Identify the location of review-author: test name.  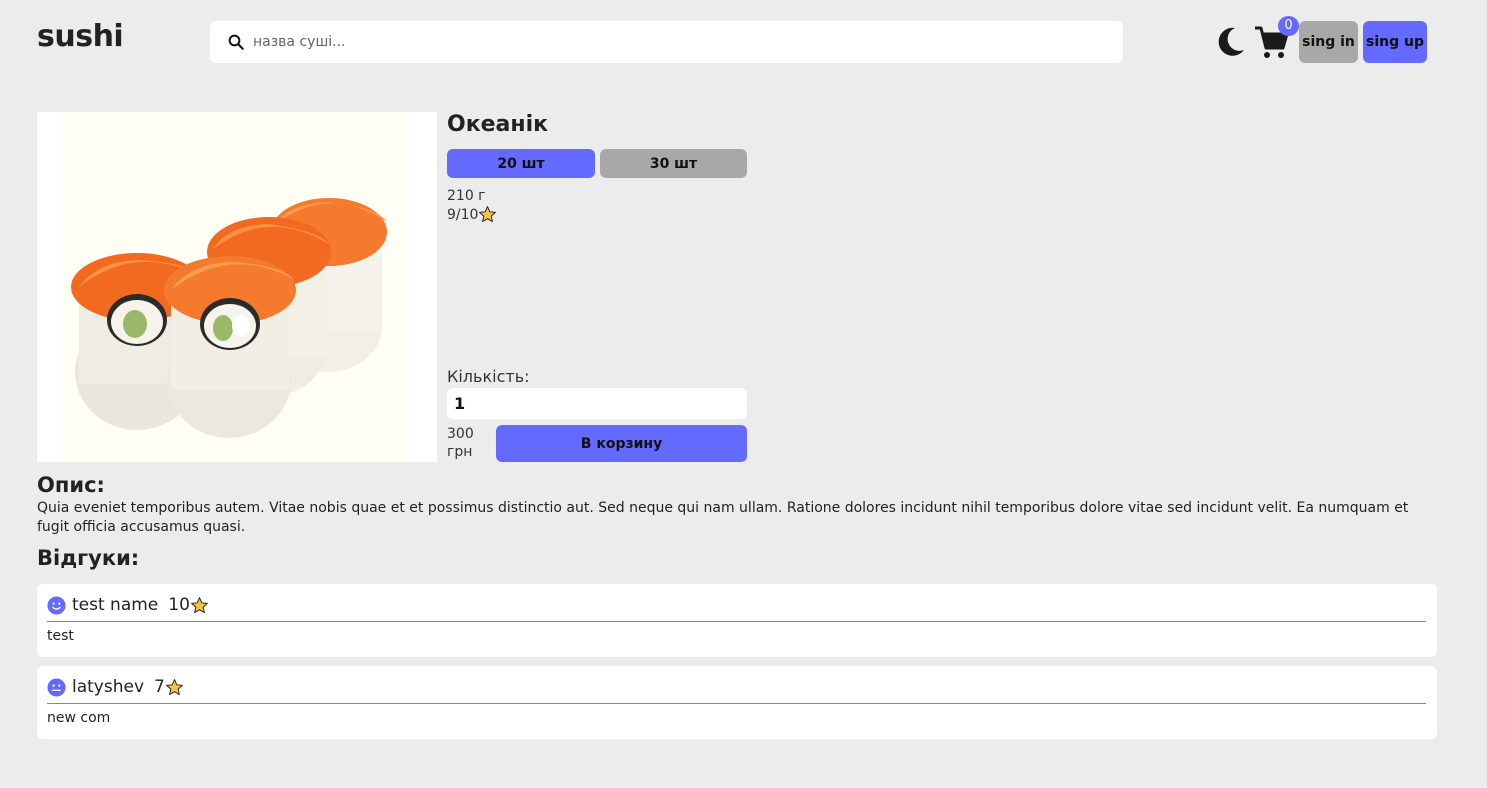
(115, 605).